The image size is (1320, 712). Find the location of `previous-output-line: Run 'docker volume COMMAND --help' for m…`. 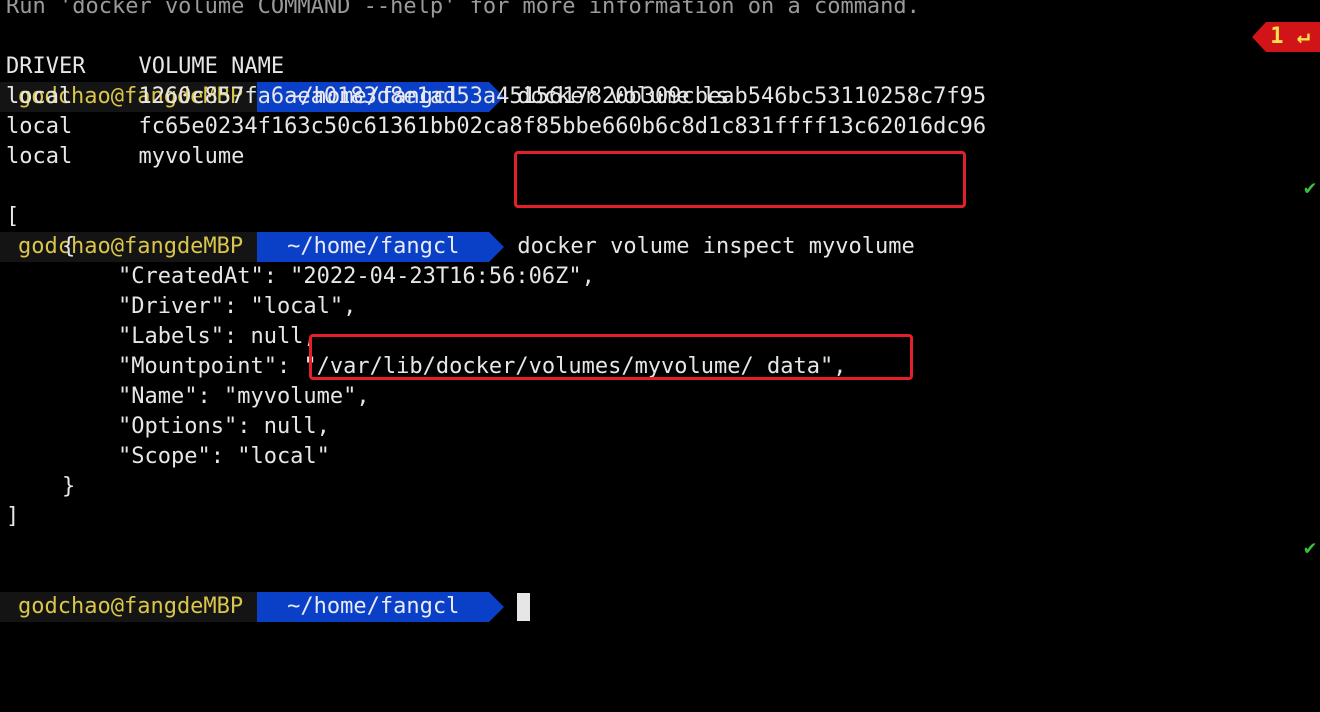

previous-output-line: Run 'docker volume COMMAND --help' for m… is located at coordinates (463, 9).